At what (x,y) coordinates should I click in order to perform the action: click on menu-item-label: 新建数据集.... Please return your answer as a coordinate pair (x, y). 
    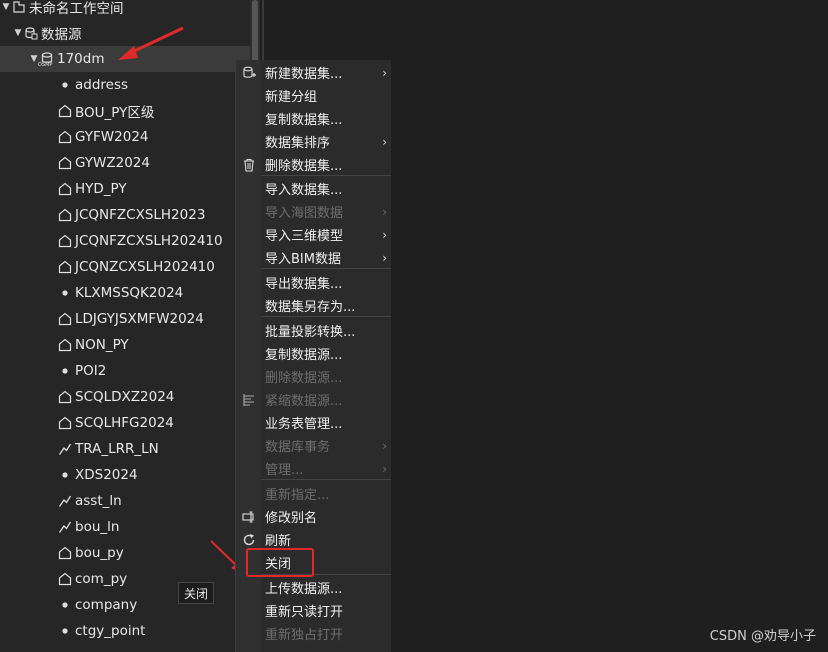
    Looking at the image, I should click on (304, 74).